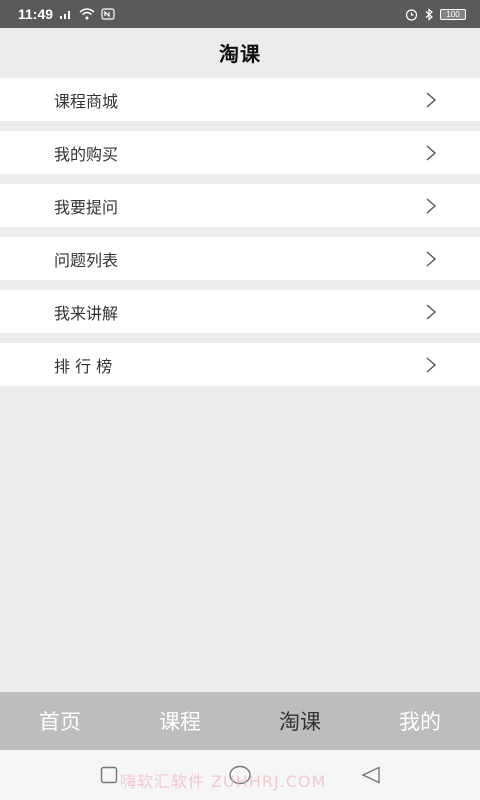 The width and height of the screenshot is (480, 800). I want to click on watermark: 嗨软汇软件 ZUHHRJ.COM, so click(223, 781).